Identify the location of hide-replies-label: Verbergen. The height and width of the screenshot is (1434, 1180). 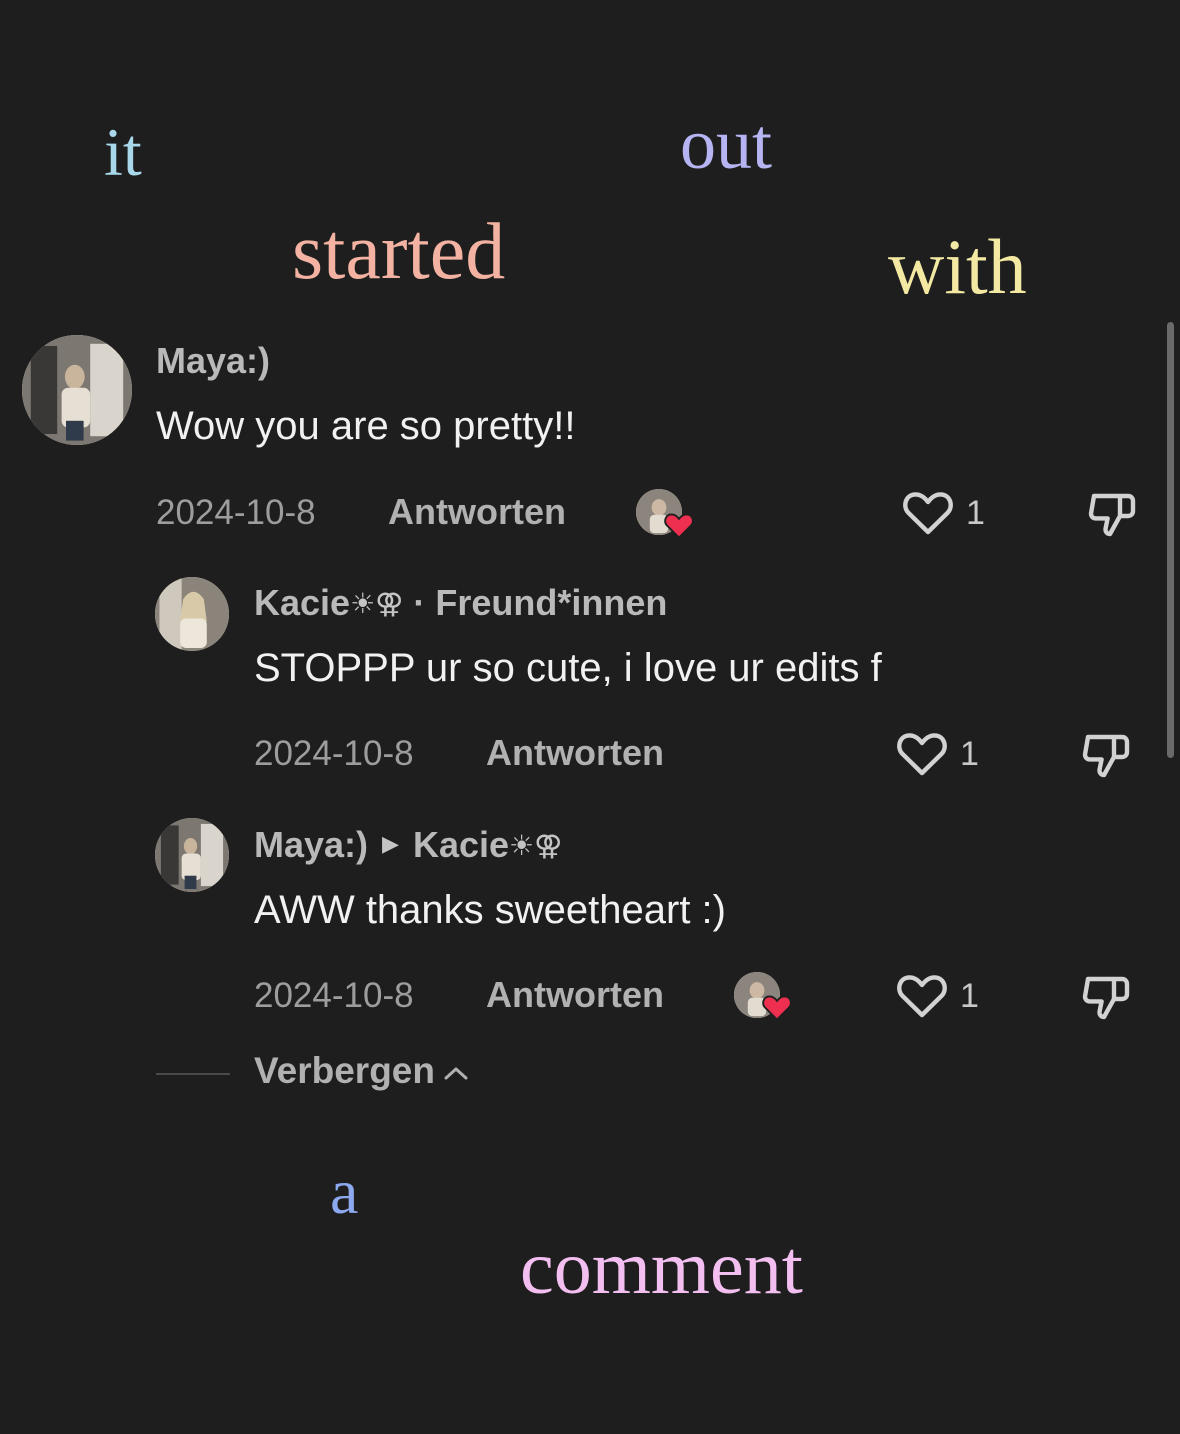
(344, 1070).